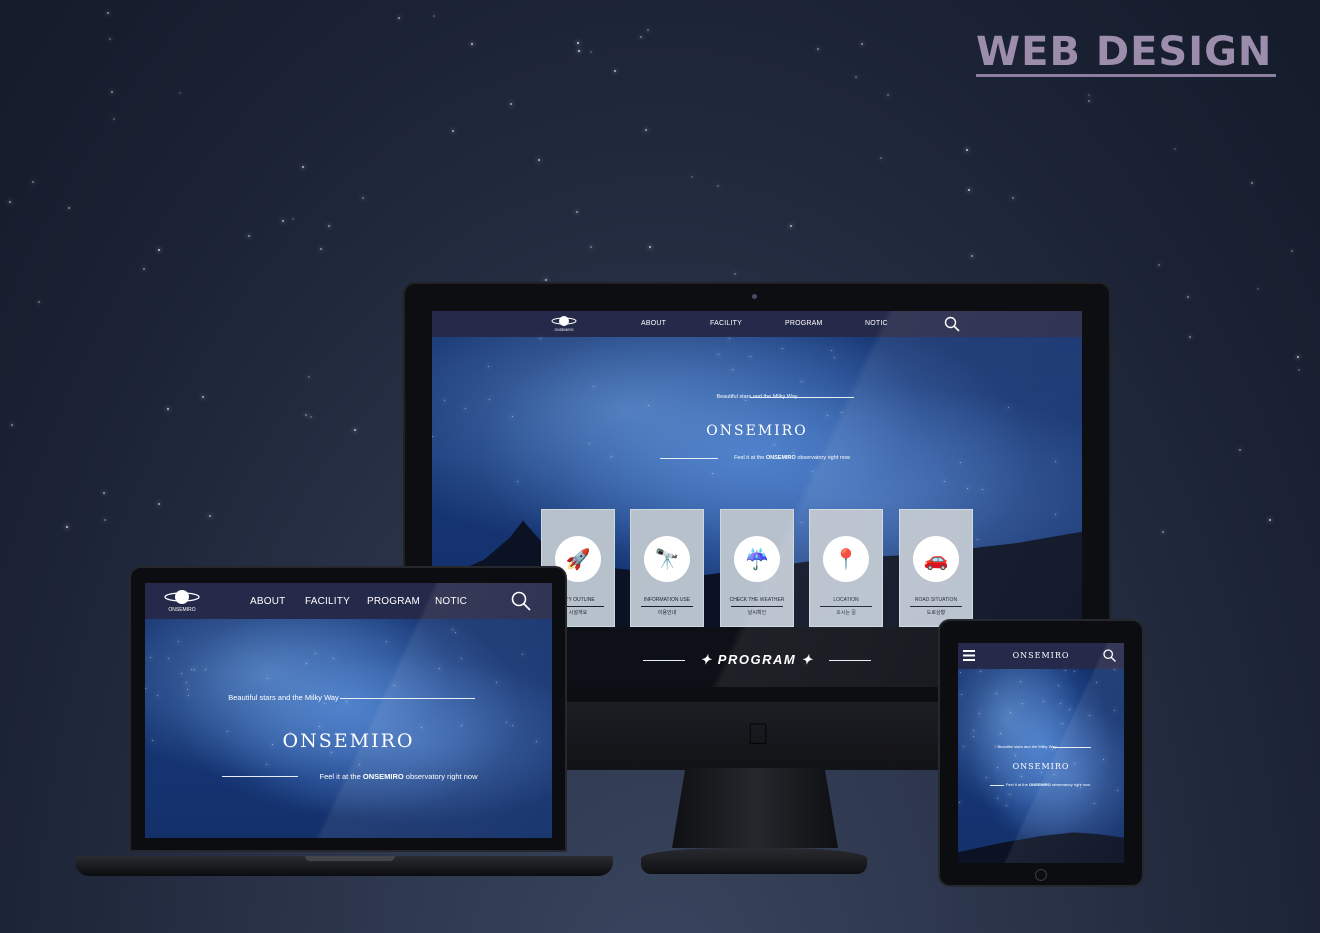 The image size is (1320, 933). Describe the element at coordinates (757, 568) in the screenshot. I see `card-check-weather: ☔ CHECK THE WEATHER 날씨확인` at that location.